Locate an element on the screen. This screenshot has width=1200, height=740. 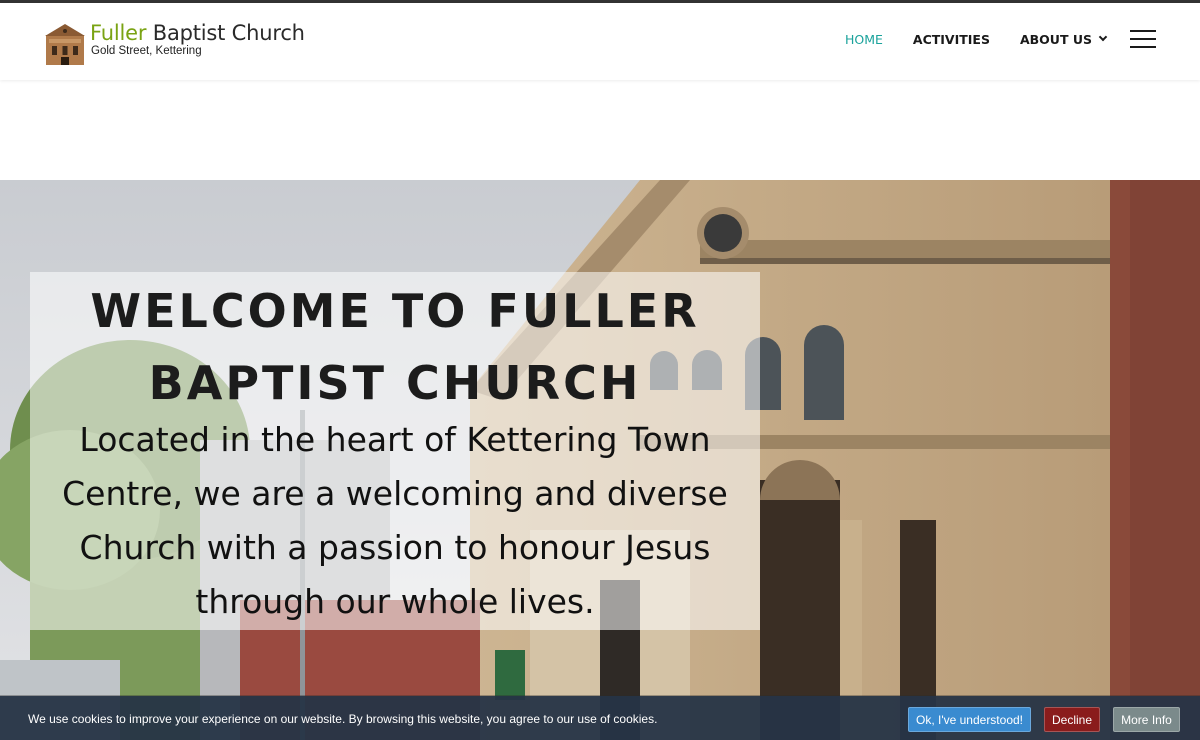
logo-subtitle: Gold Street, Kettering is located at coordinates (146, 51).